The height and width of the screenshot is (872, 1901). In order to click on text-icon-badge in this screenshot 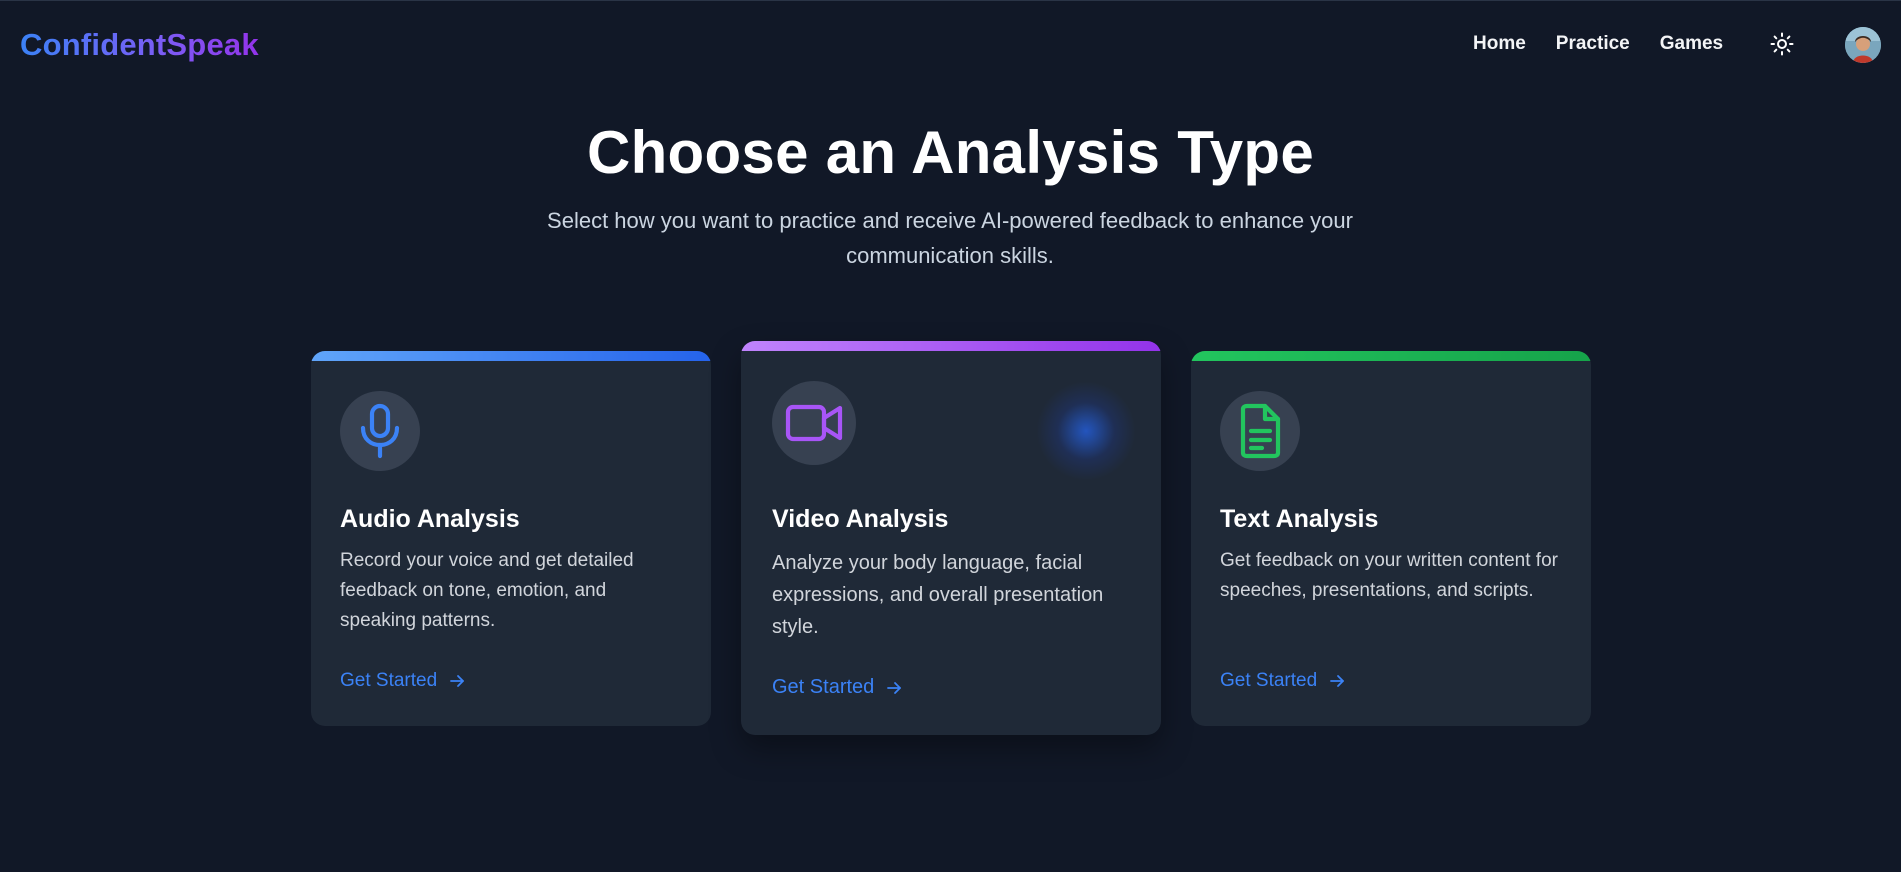, I will do `click(1260, 431)`.